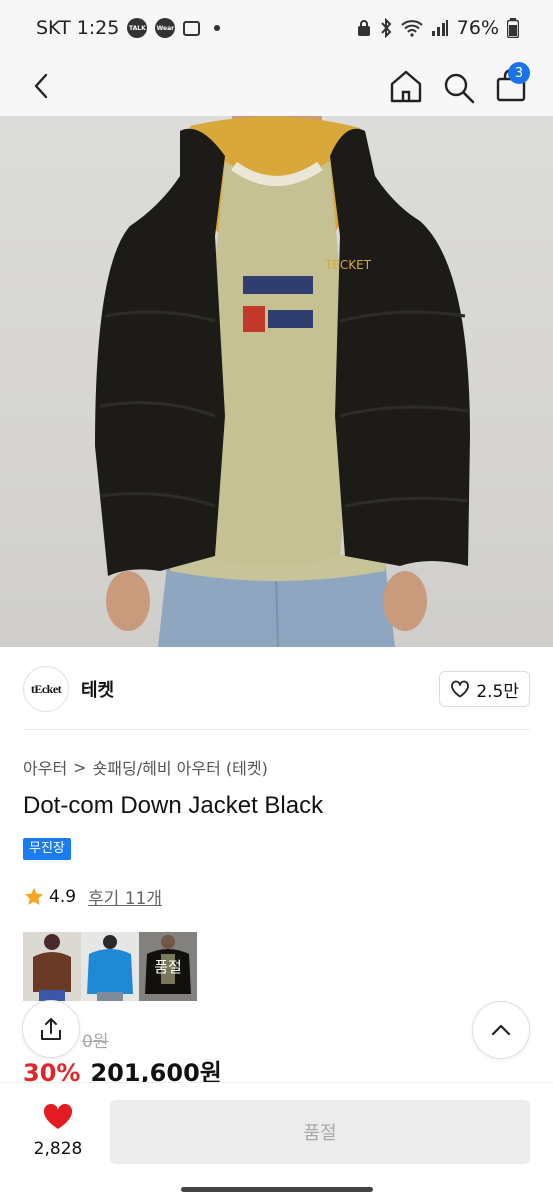 The width and height of the screenshot is (553, 1200). I want to click on color-option-blue, so click(110, 966).